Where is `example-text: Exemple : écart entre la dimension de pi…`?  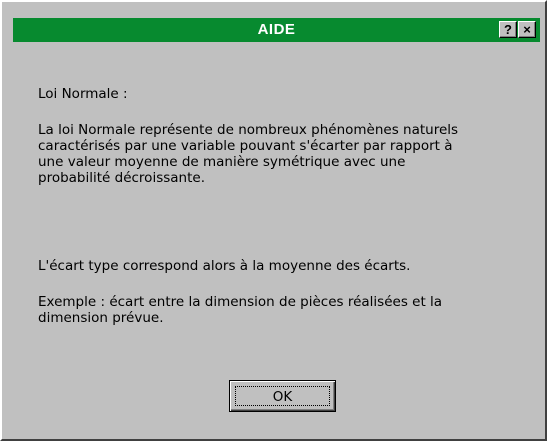 example-text: Exemple : écart entre la dimension de pi… is located at coordinates (240, 310).